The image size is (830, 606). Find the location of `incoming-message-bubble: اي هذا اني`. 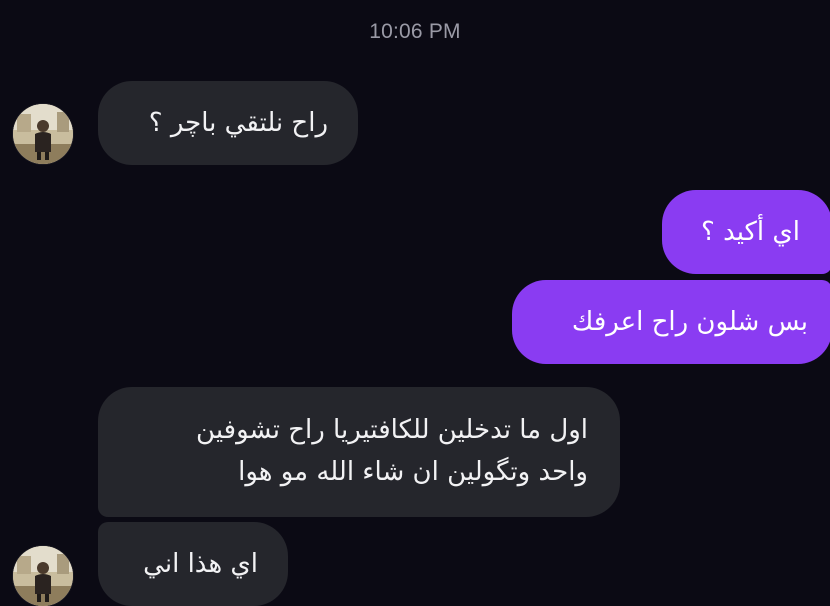

incoming-message-bubble: اي هذا اني is located at coordinates (193, 564).